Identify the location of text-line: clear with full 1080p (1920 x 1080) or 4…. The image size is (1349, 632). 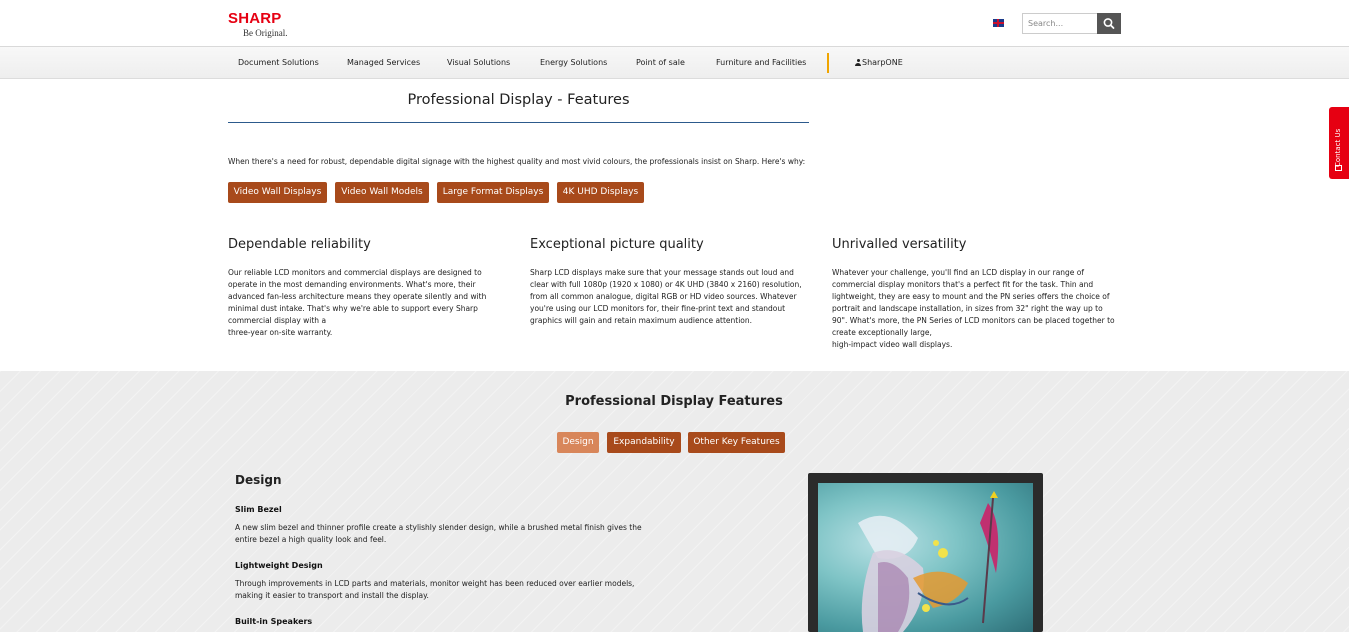
(666, 284).